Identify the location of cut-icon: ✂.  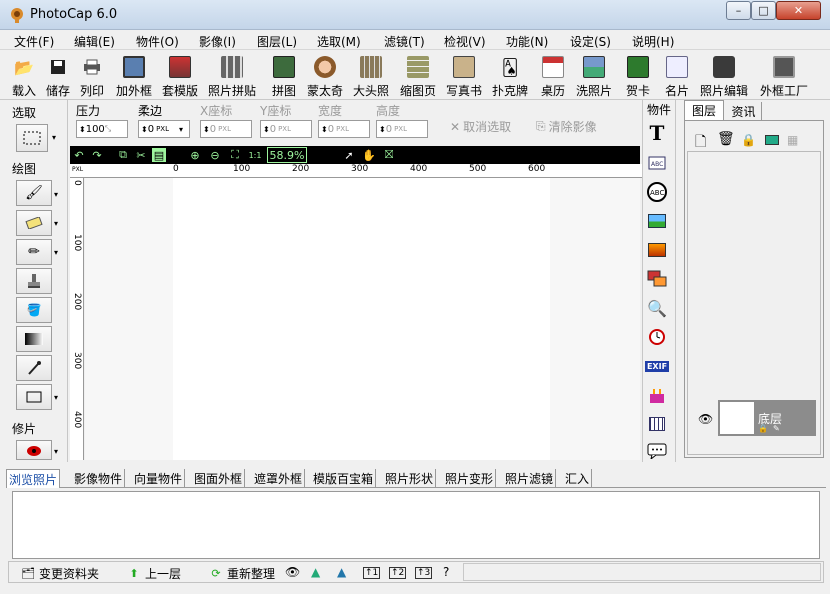
(141, 155).